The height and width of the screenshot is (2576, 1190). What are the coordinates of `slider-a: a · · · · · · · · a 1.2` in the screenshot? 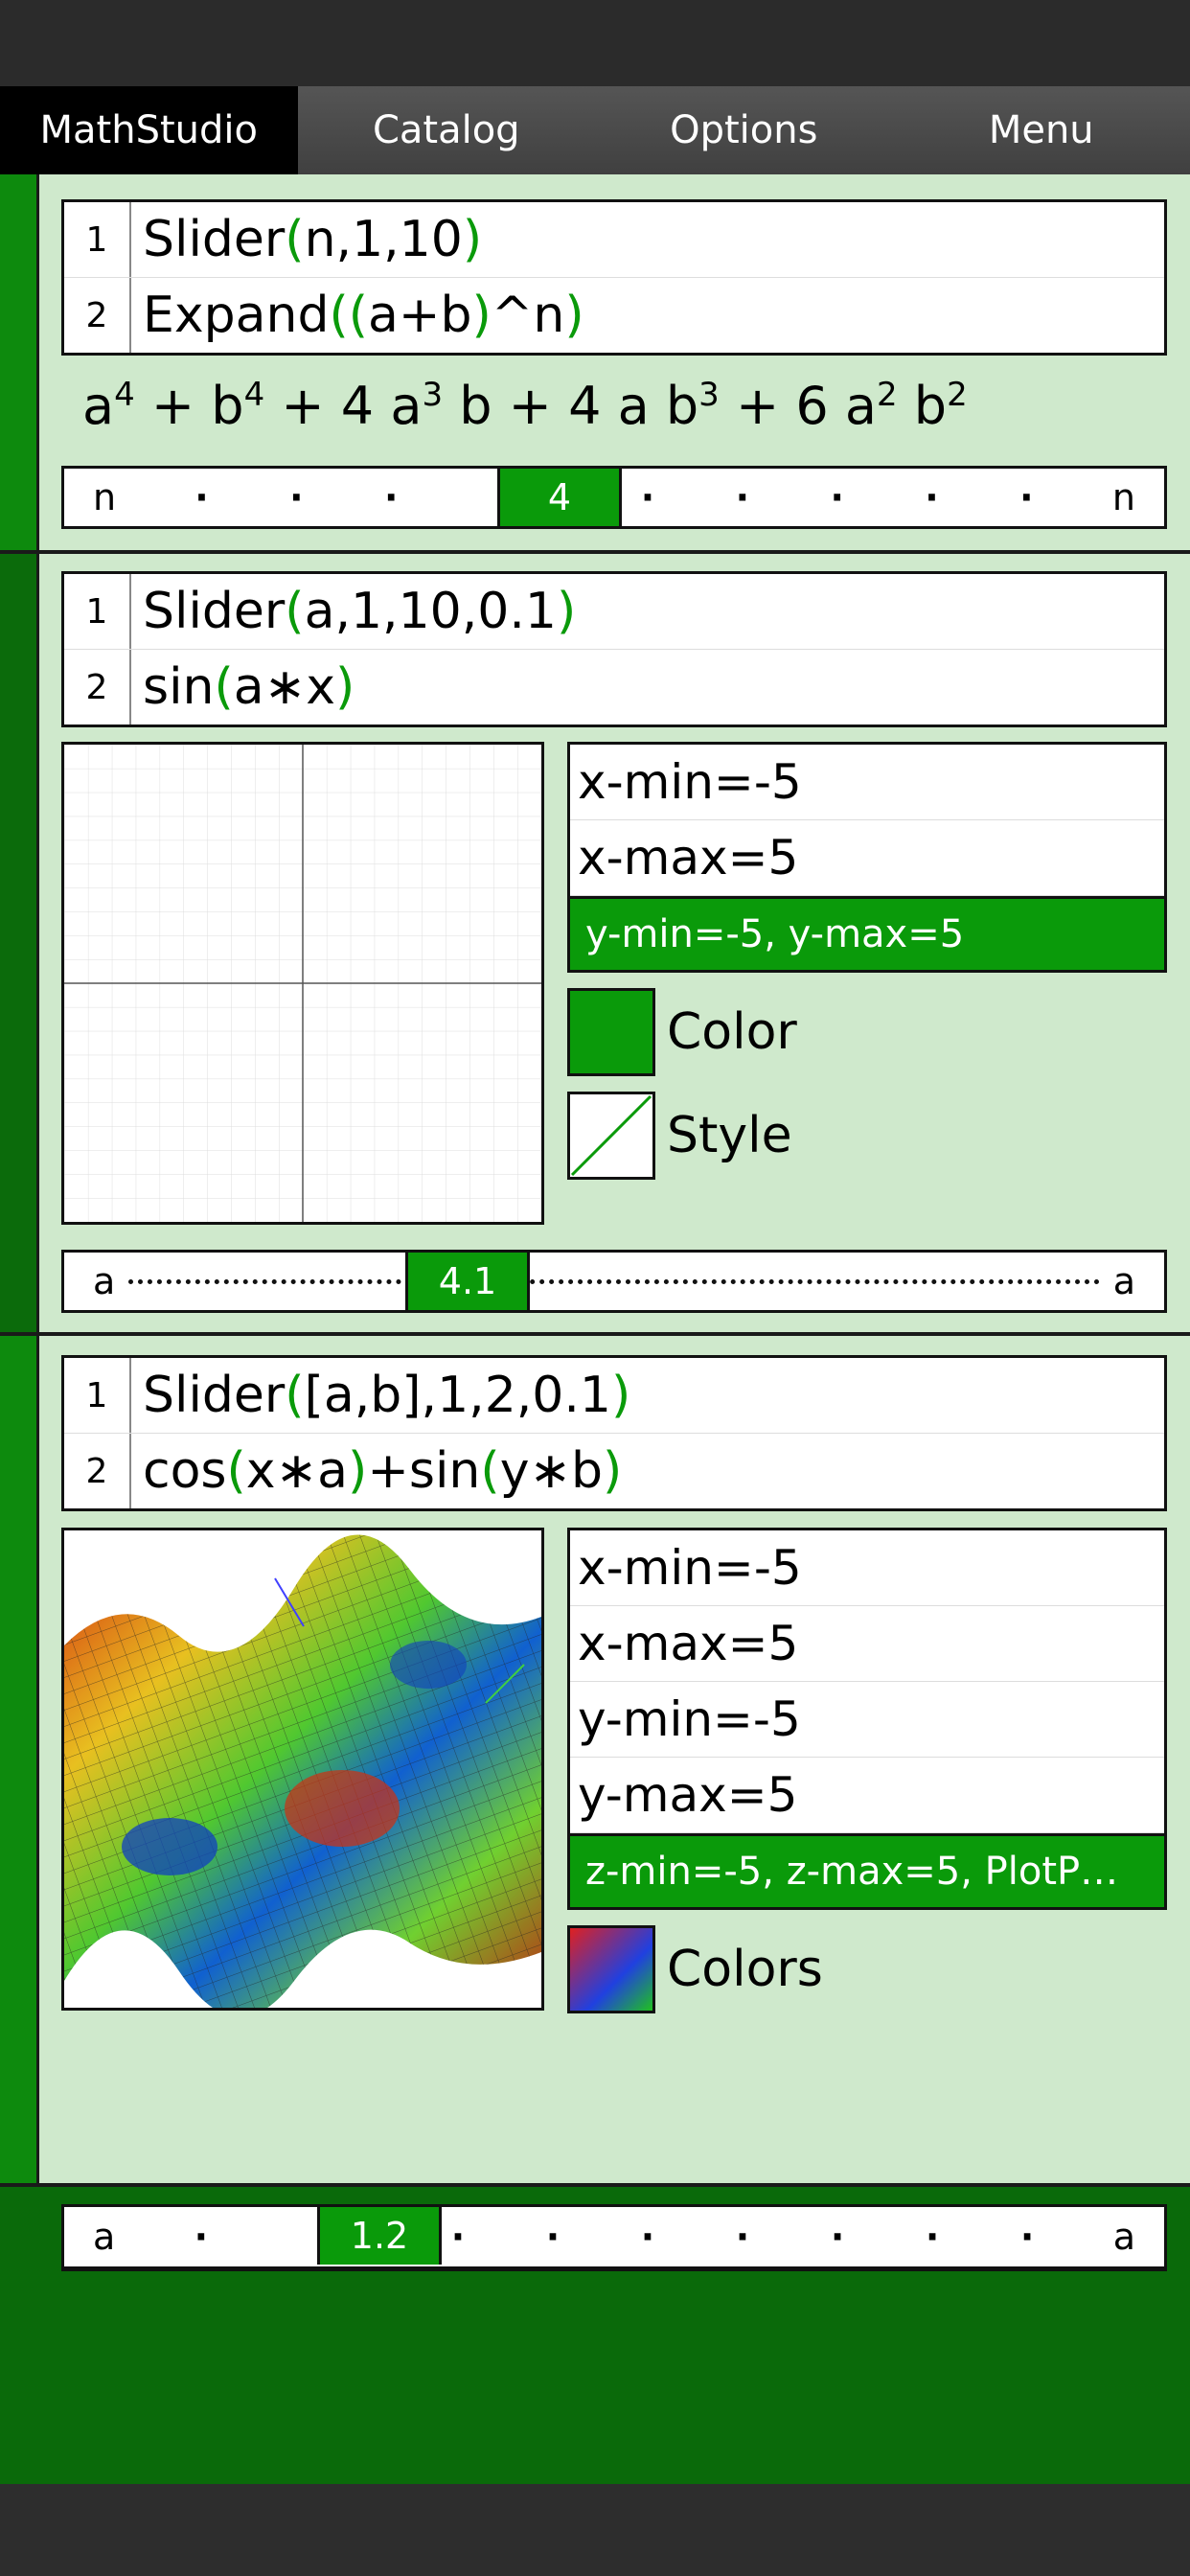 It's located at (614, 2236).